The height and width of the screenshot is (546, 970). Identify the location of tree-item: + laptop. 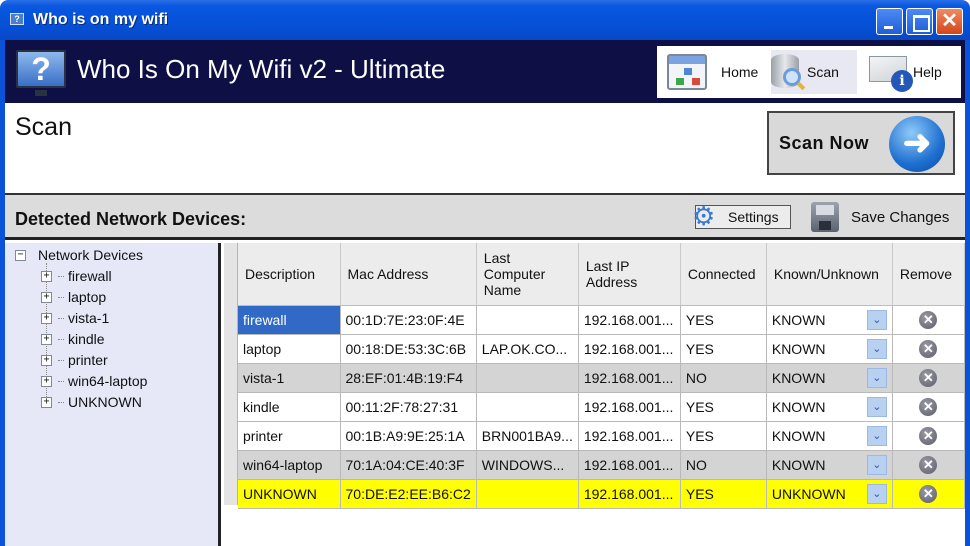
(73, 297).